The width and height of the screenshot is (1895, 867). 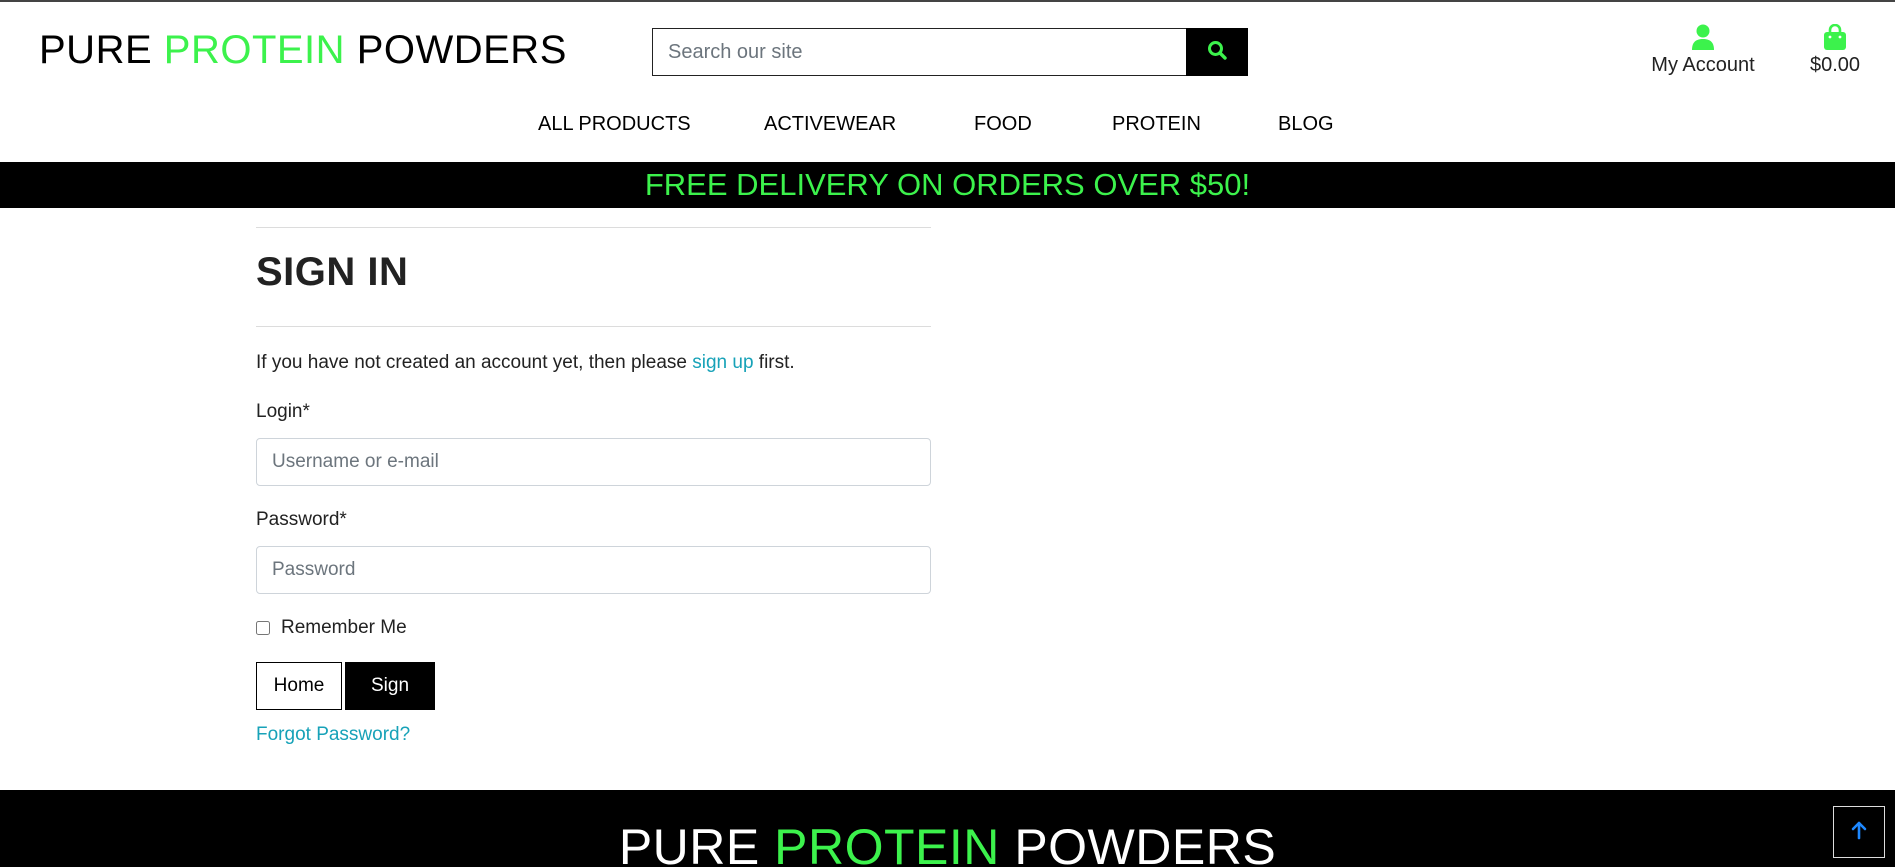 What do you see at coordinates (1835, 37) in the screenshot?
I see `shopping-bag-icon` at bounding box center [1835, 37].